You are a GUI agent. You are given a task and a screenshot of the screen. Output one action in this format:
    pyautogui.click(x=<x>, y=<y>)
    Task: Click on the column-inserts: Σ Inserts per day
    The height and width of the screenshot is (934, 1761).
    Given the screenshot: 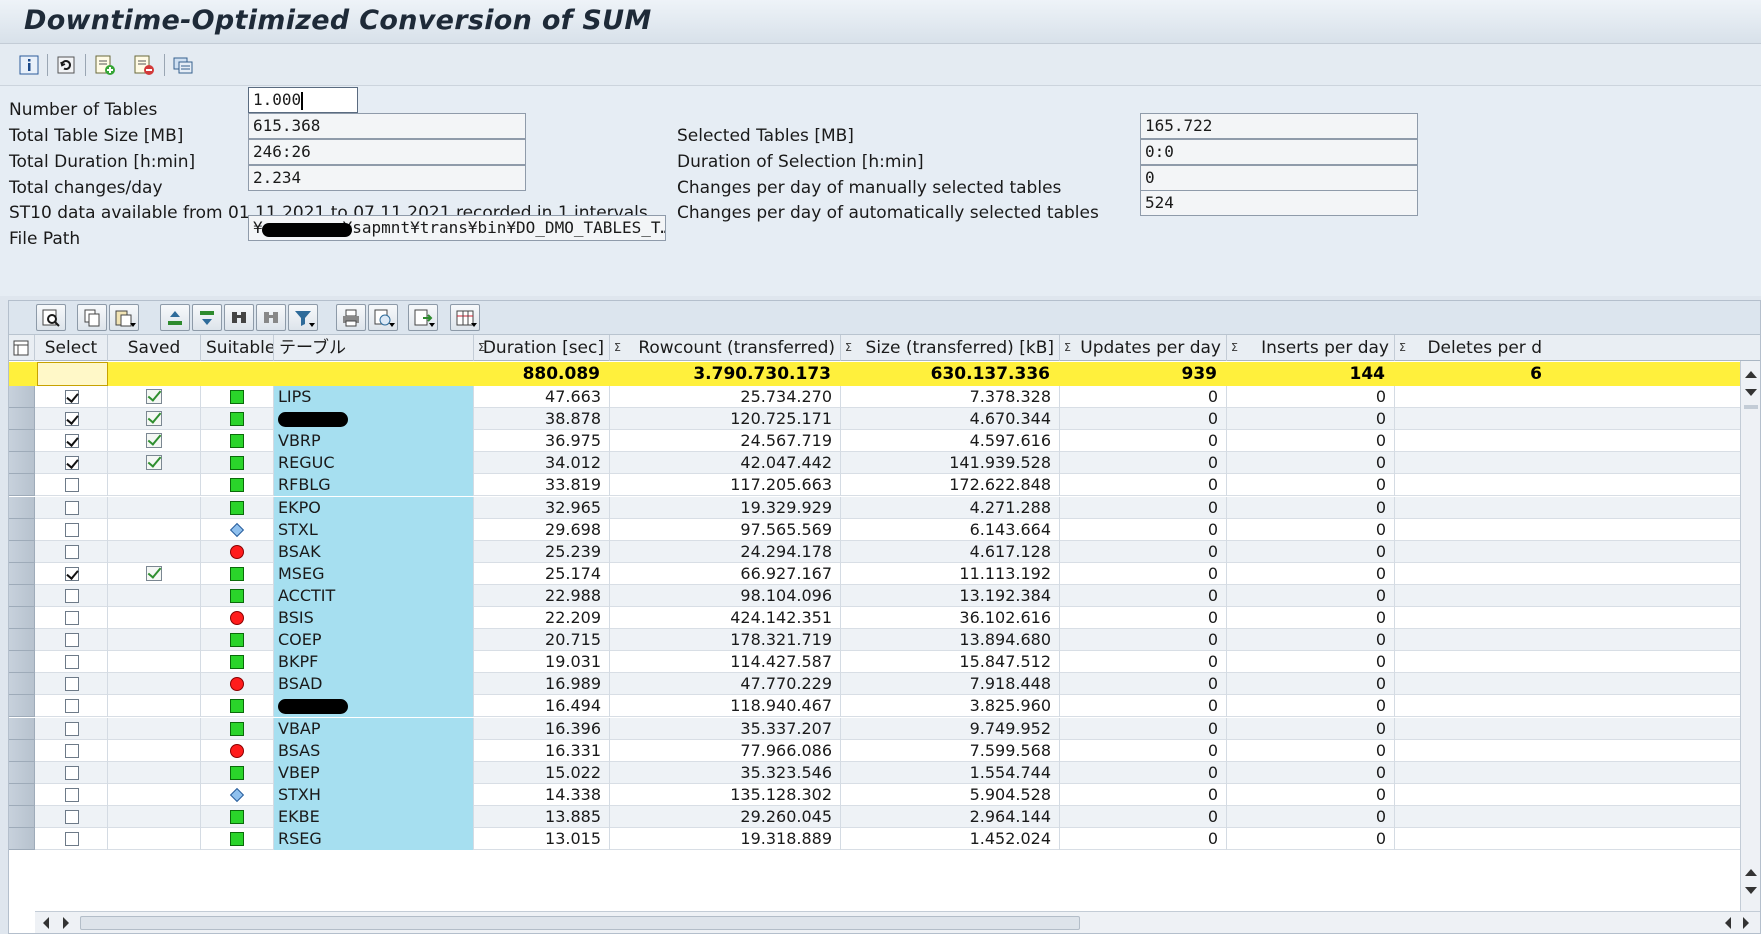 What is the action you would take?
    pyautogui.click(x=1311, y=348)
    